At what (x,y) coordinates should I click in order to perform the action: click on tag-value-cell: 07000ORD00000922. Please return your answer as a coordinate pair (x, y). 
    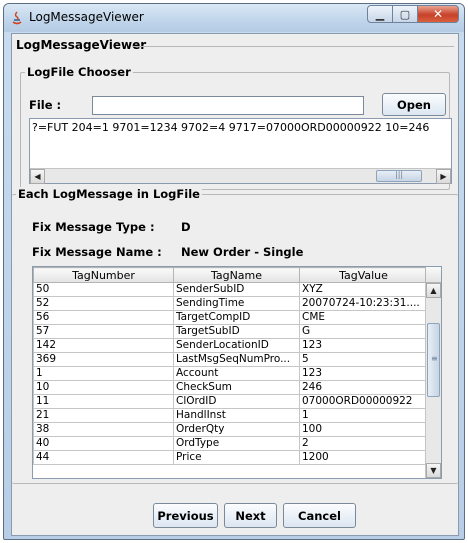
    Looking at the image, I should click on (363, 401).